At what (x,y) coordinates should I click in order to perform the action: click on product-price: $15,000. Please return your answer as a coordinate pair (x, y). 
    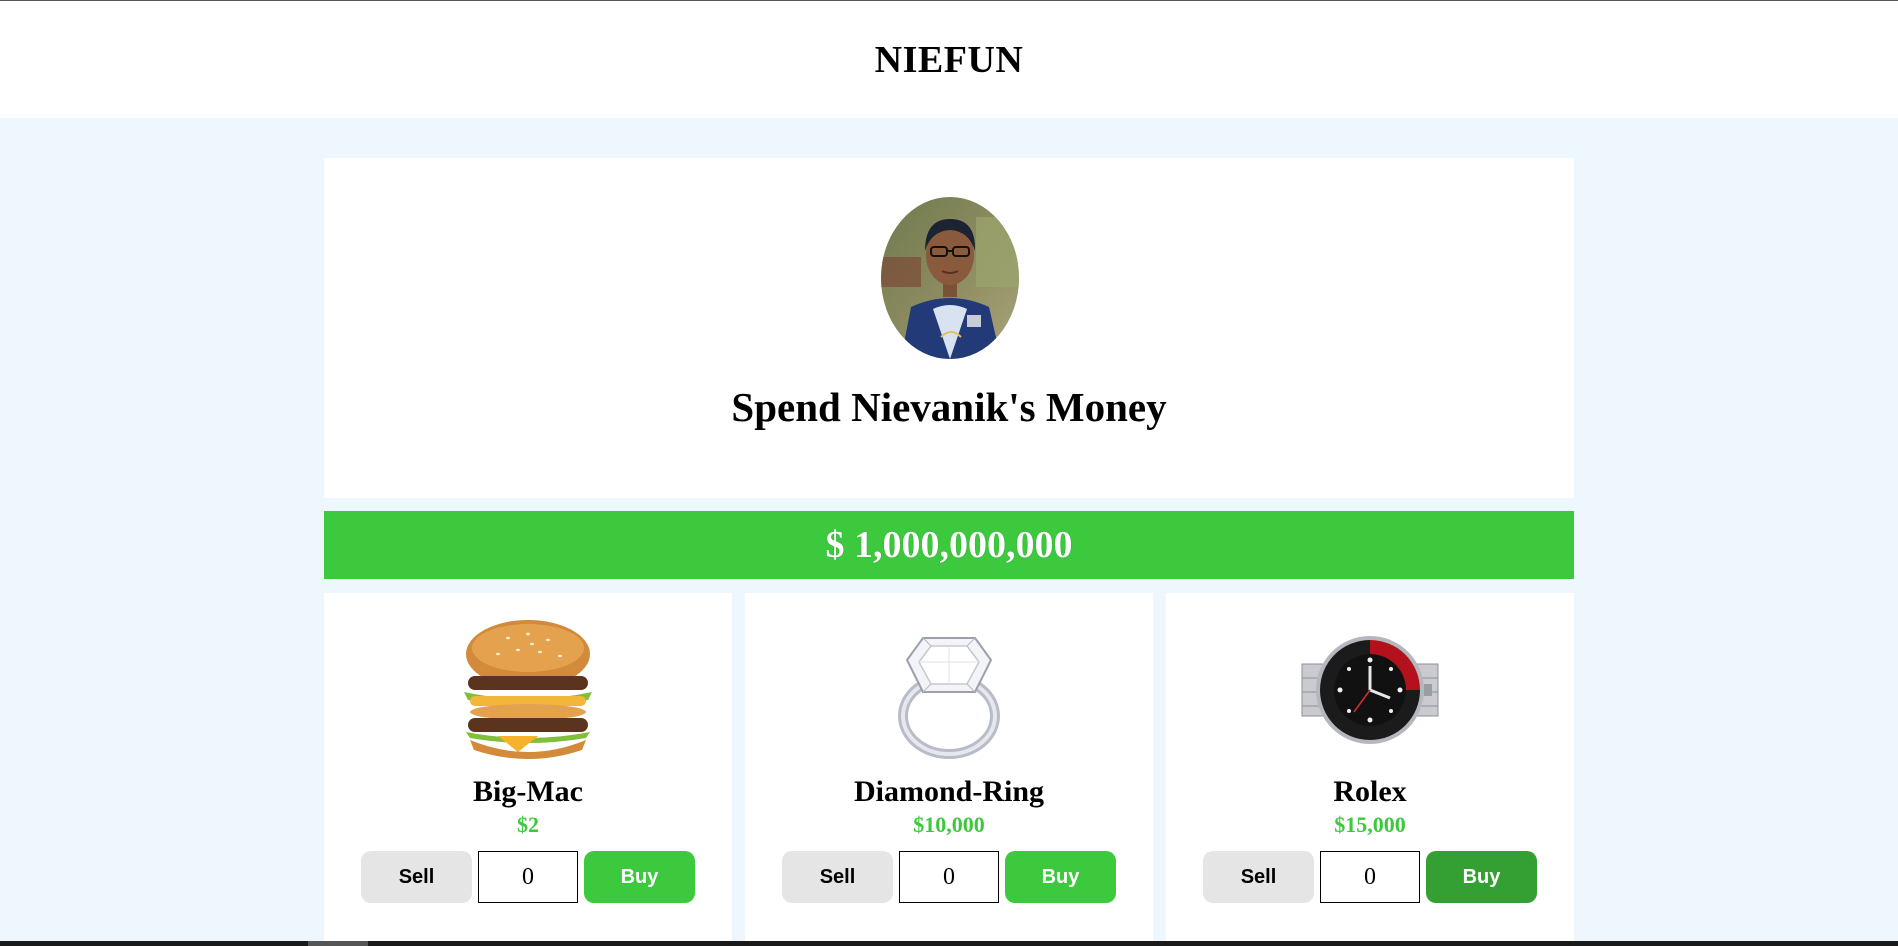
    Looking at the image, I should click on (1370, 824).